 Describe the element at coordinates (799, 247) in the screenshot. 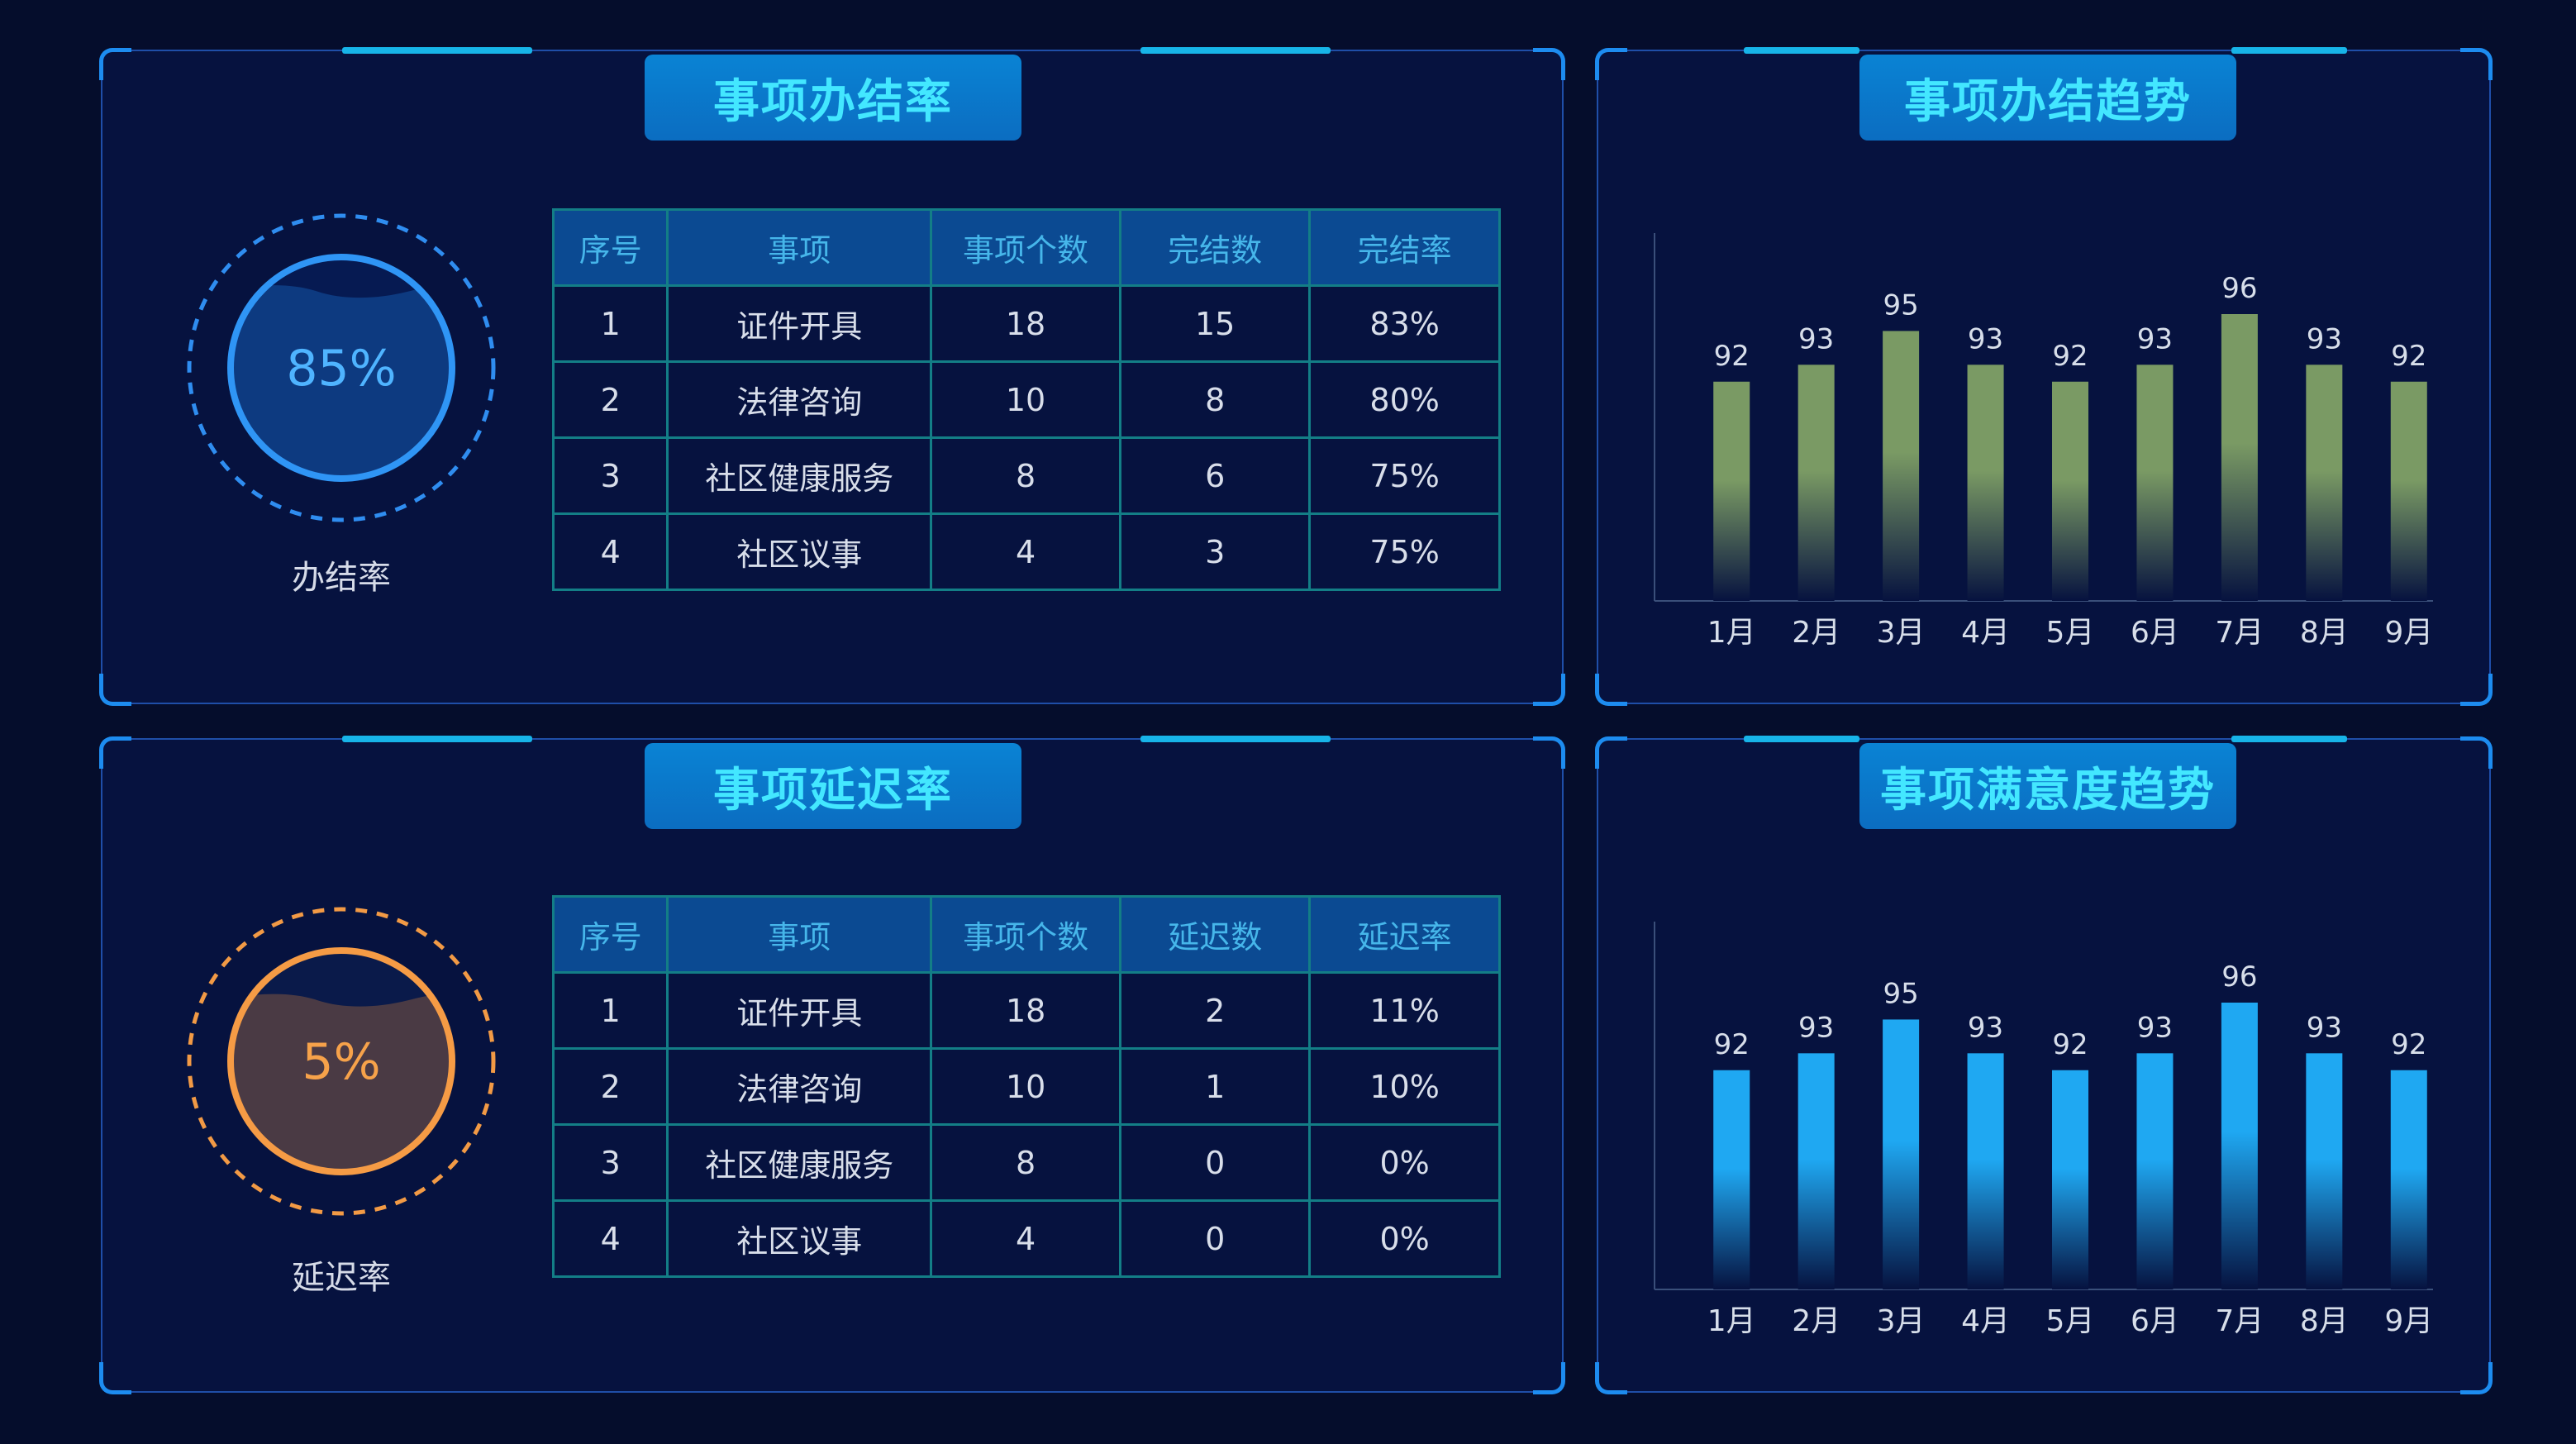

I see `column-header: 事项` at that location.